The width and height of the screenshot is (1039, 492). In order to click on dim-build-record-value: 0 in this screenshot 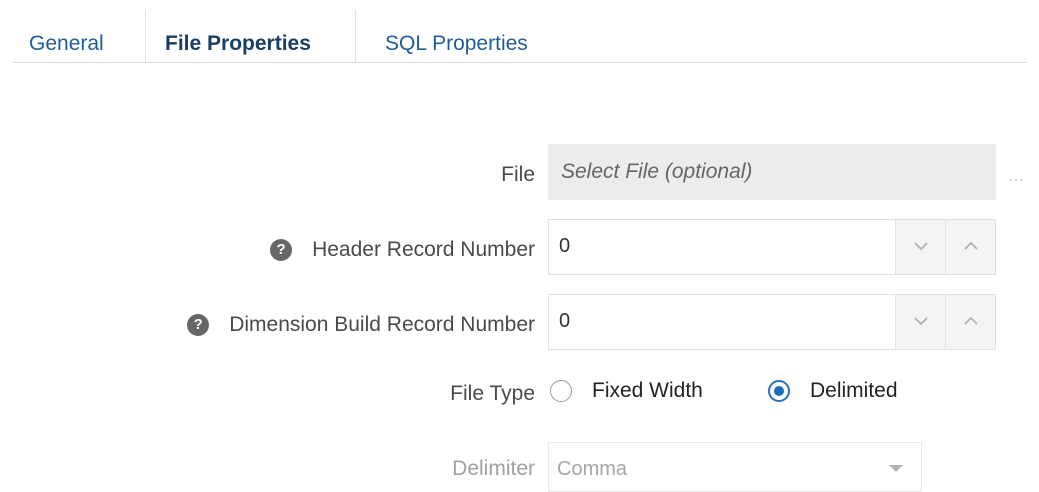, I will do `click(565, 321)`.